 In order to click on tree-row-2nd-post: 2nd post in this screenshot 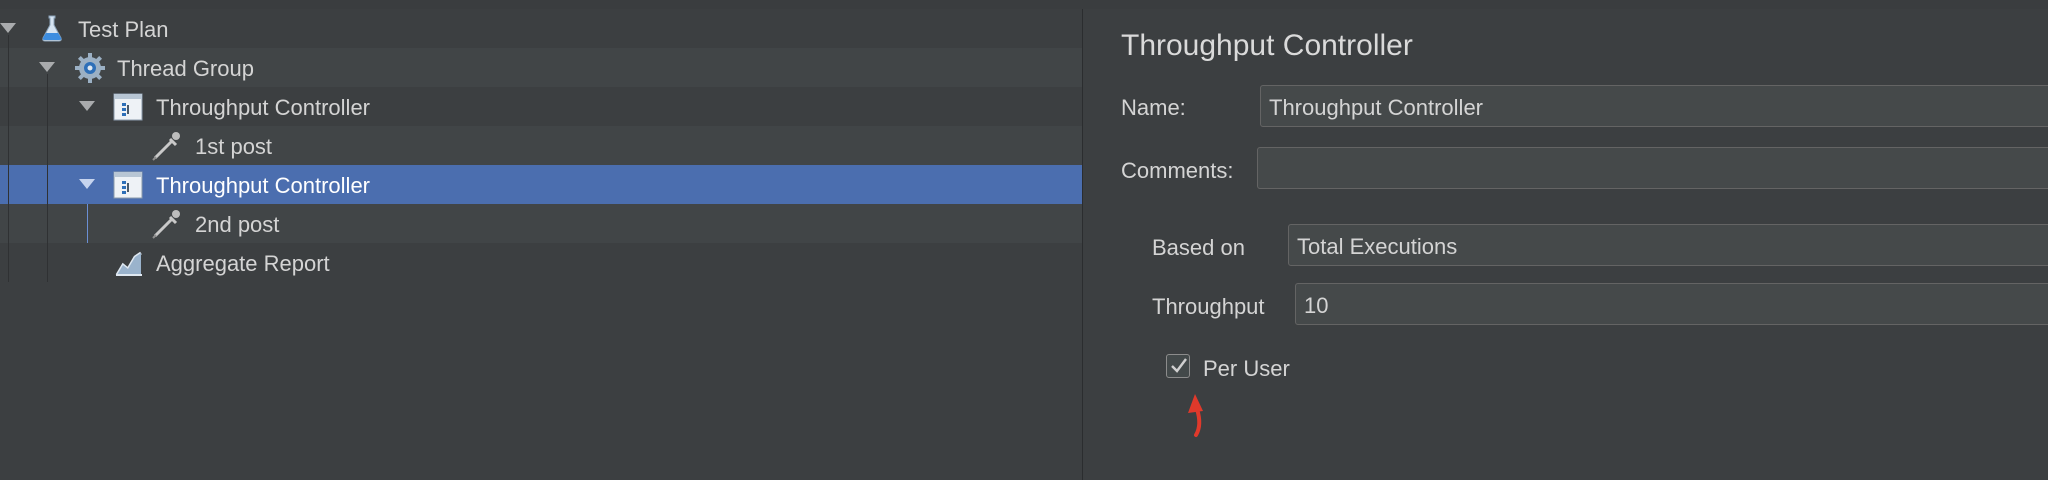, I will do `click(541, 223)`.